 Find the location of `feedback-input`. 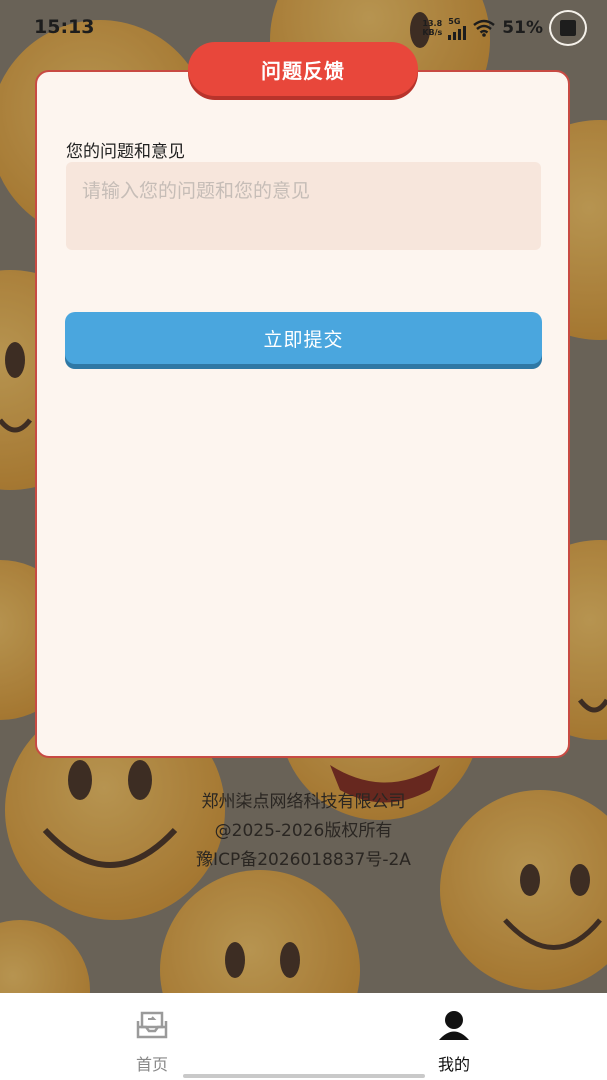

feedback-input is located at coordinates (303, 206).